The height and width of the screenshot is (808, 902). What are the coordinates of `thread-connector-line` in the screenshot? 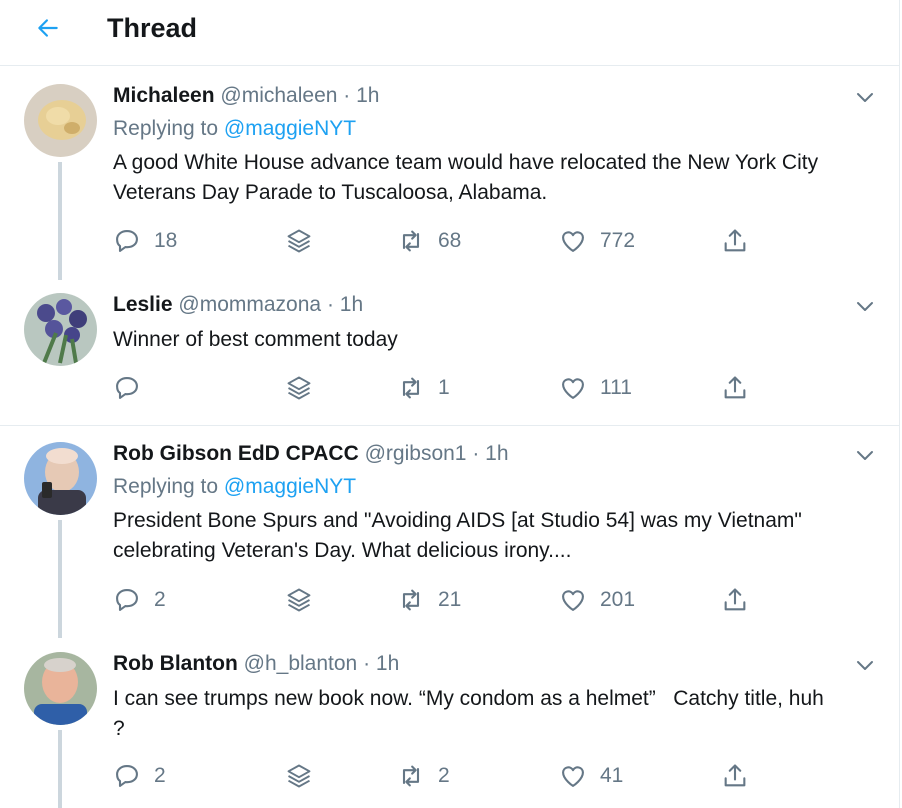 It's located at (60, 579).